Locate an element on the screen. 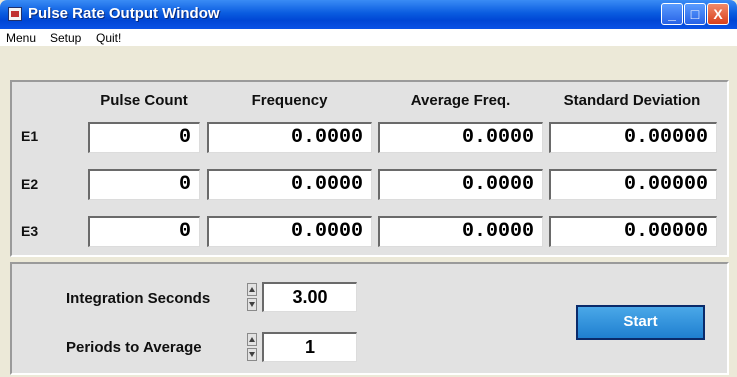 This screenshot has width=737, height=377. app-window-icon is located at coordinates (15, 14).